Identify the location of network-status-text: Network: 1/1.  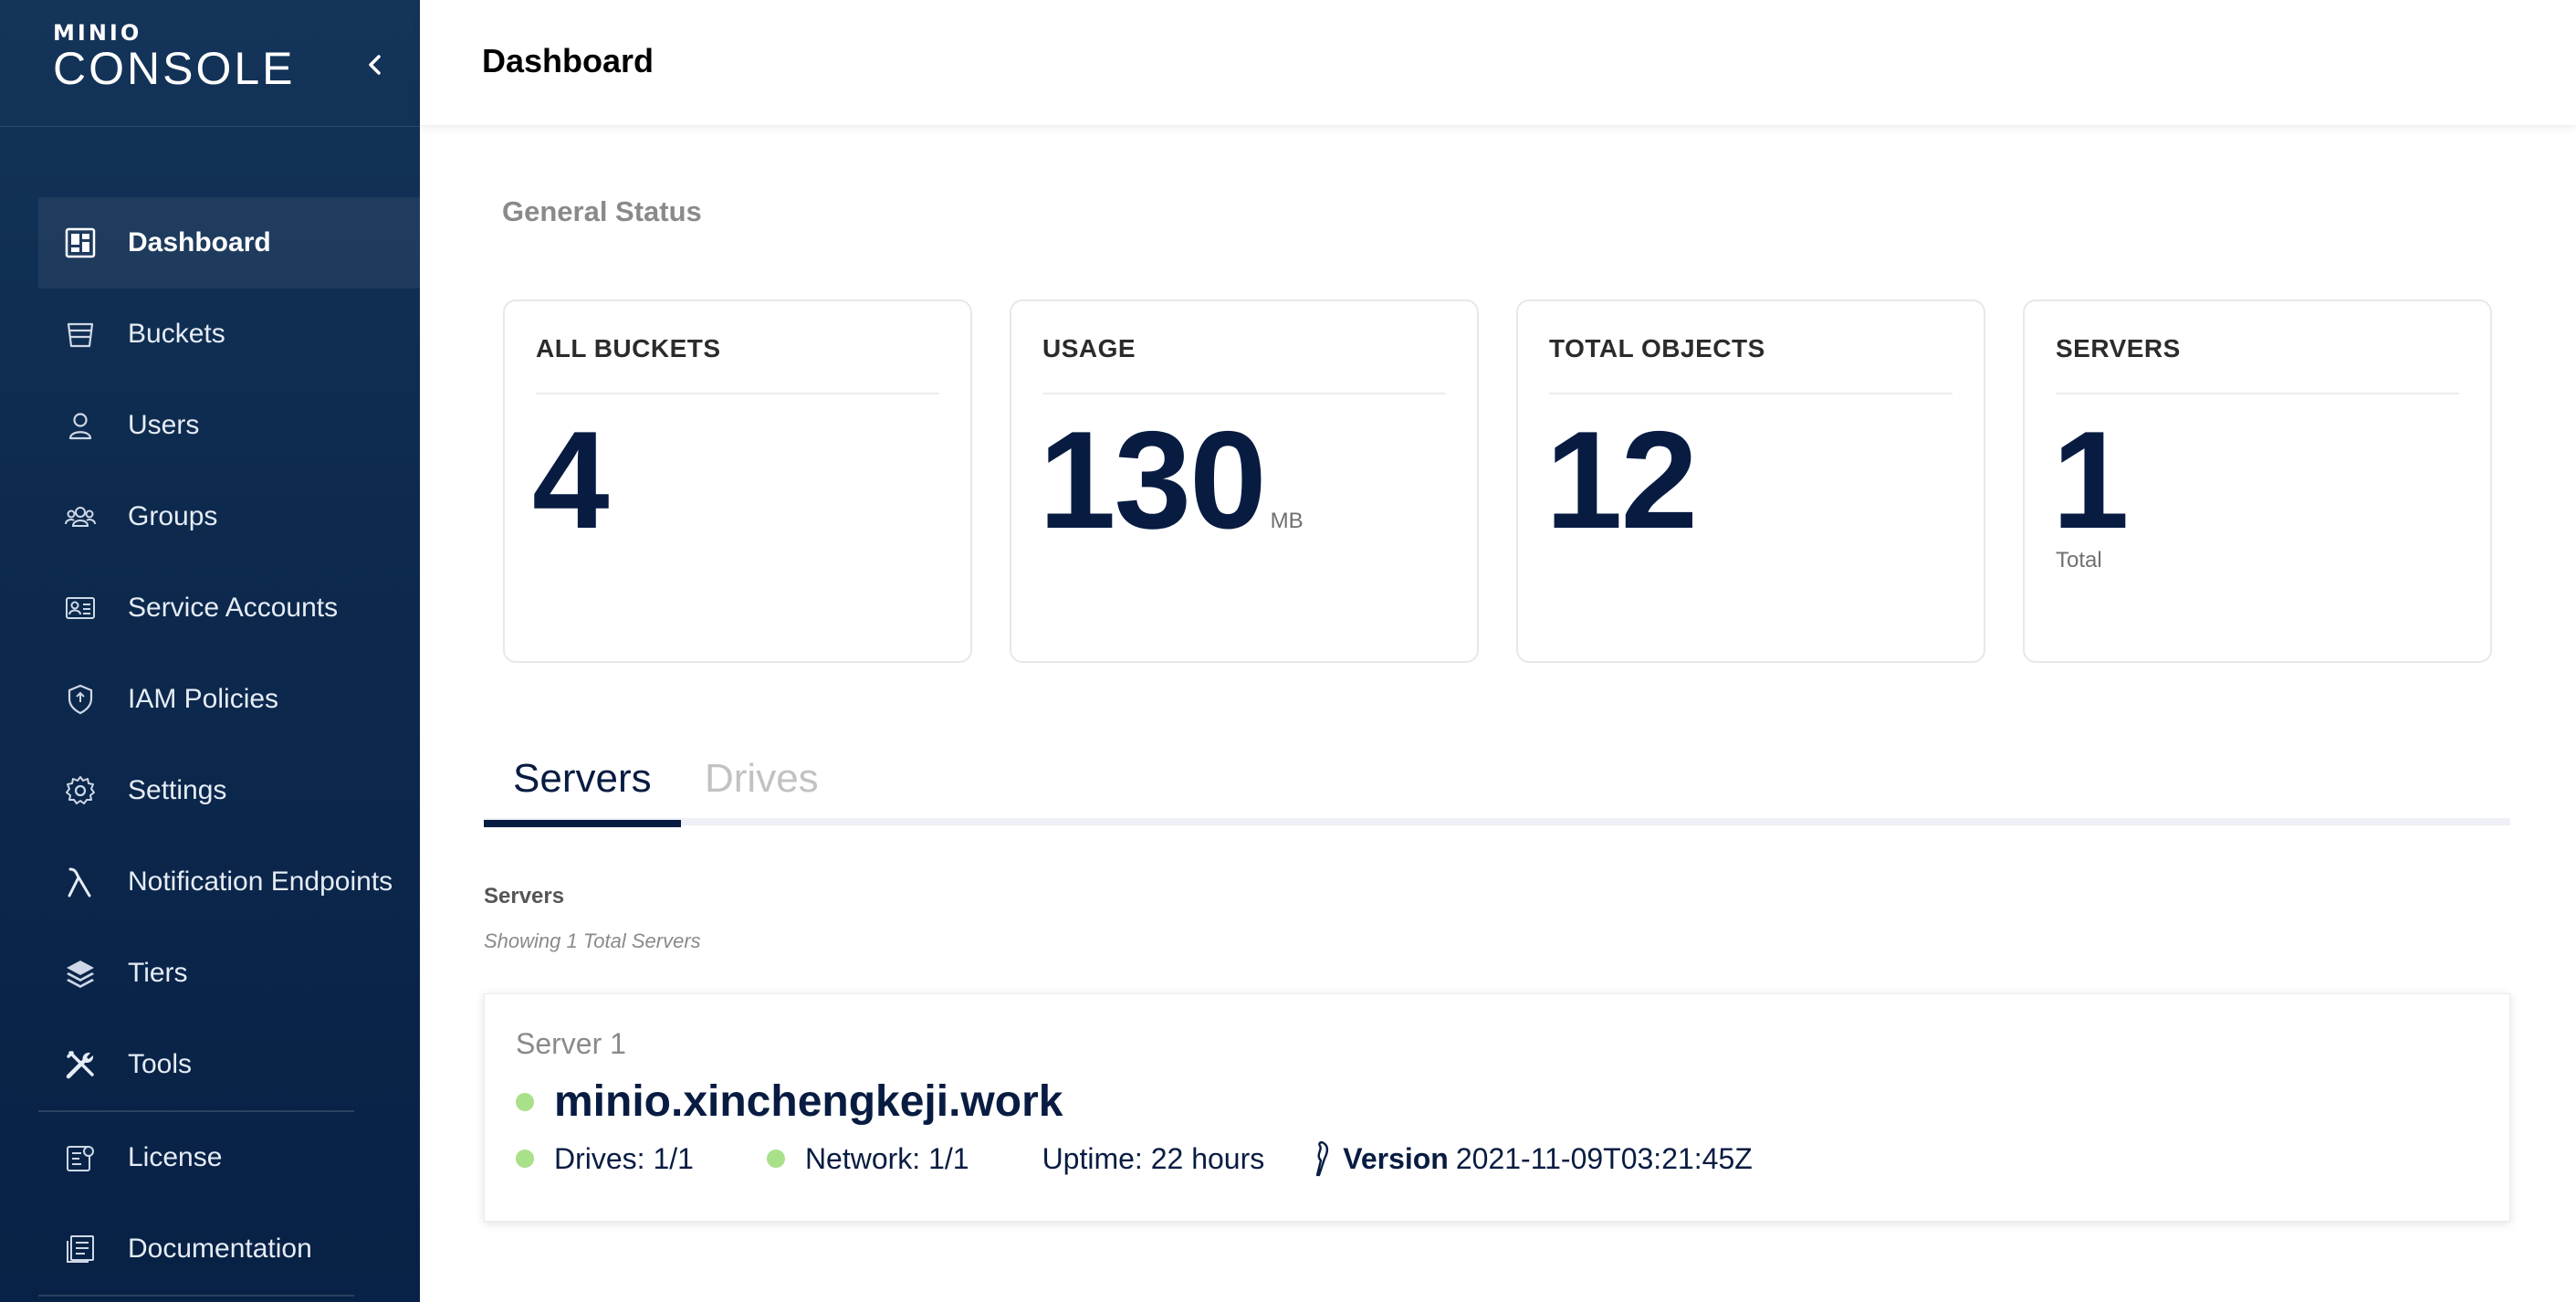
(886, 1158).